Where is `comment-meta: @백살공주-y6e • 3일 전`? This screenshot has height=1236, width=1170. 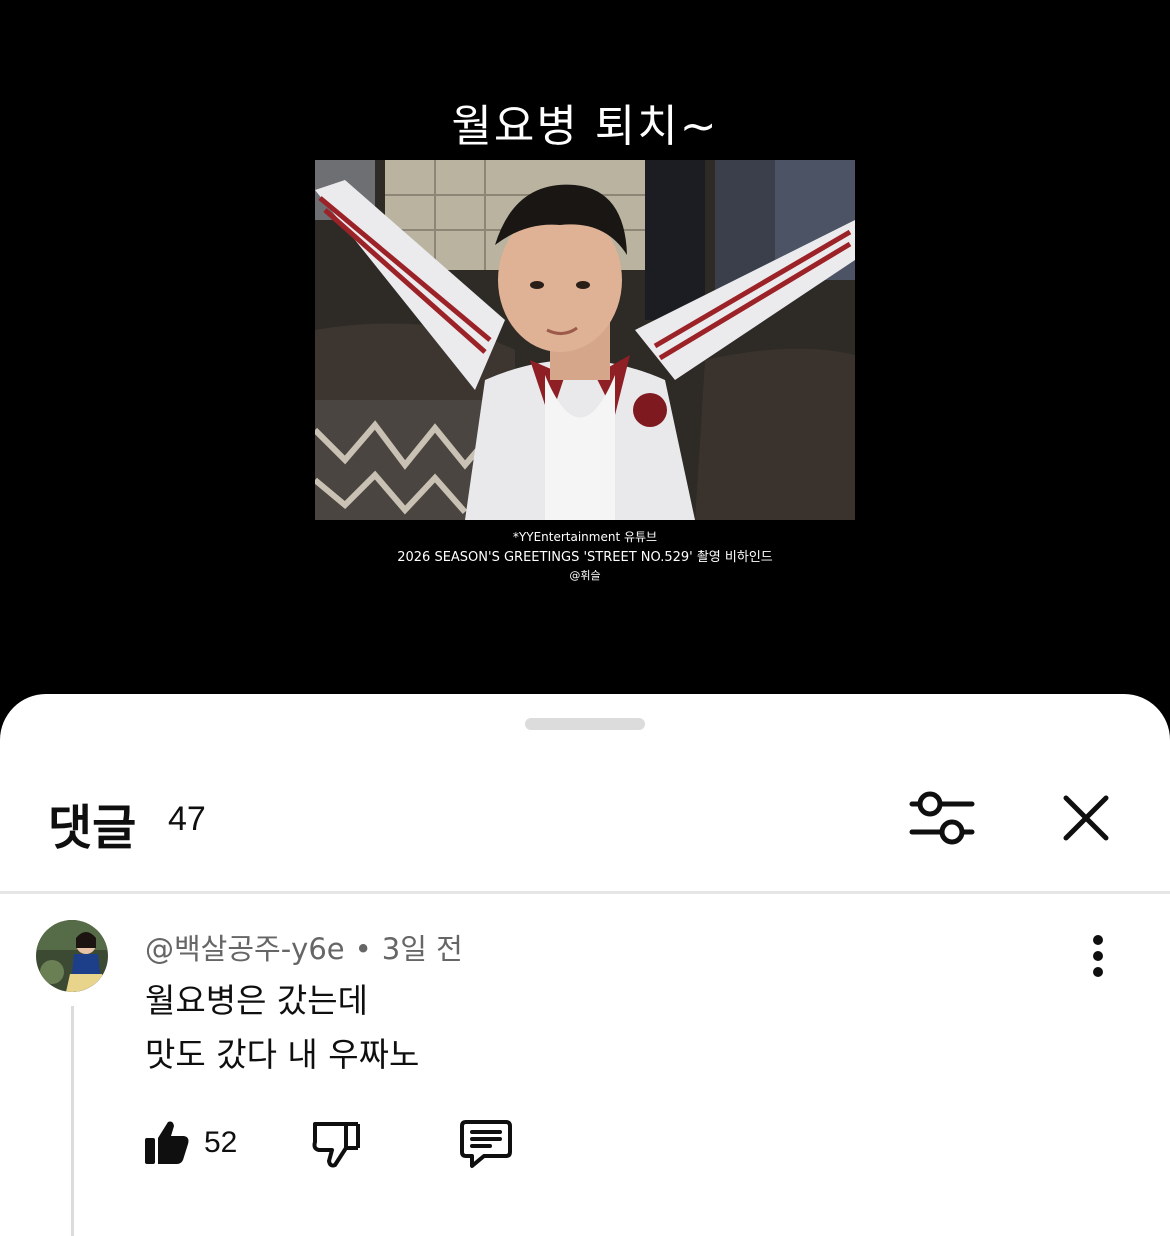
comment-meta: @백살공주-y6e • 3일 전 is located at coordinates (304, 947).